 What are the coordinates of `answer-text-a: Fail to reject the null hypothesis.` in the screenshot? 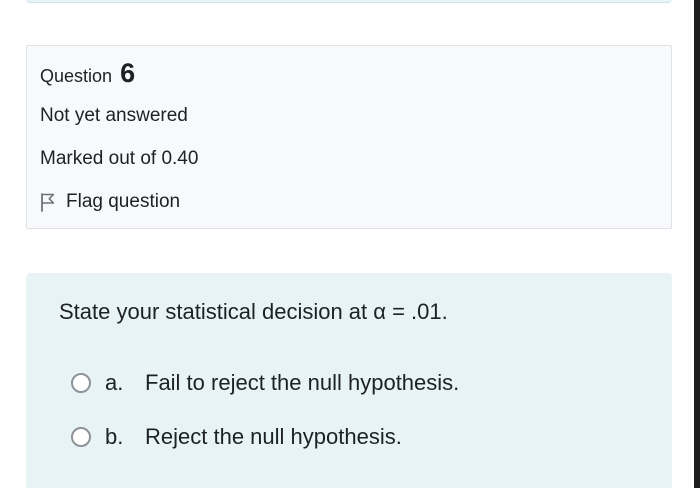 It's located at (302, 382).